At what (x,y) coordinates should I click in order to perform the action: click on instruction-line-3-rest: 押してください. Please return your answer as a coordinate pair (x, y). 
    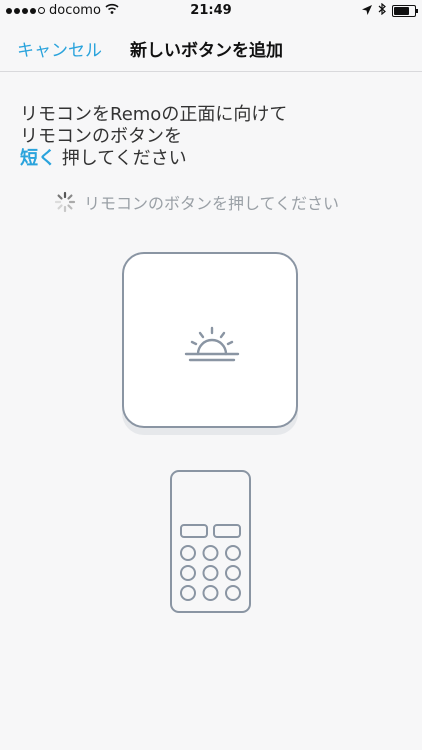
    Looking at the image, I should click on (124, 158).